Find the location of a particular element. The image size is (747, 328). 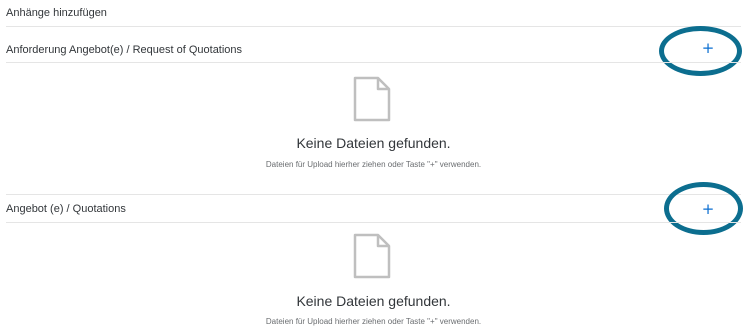

section-title: Angebot (e) / Quotations is located at coordinates (66, 209).